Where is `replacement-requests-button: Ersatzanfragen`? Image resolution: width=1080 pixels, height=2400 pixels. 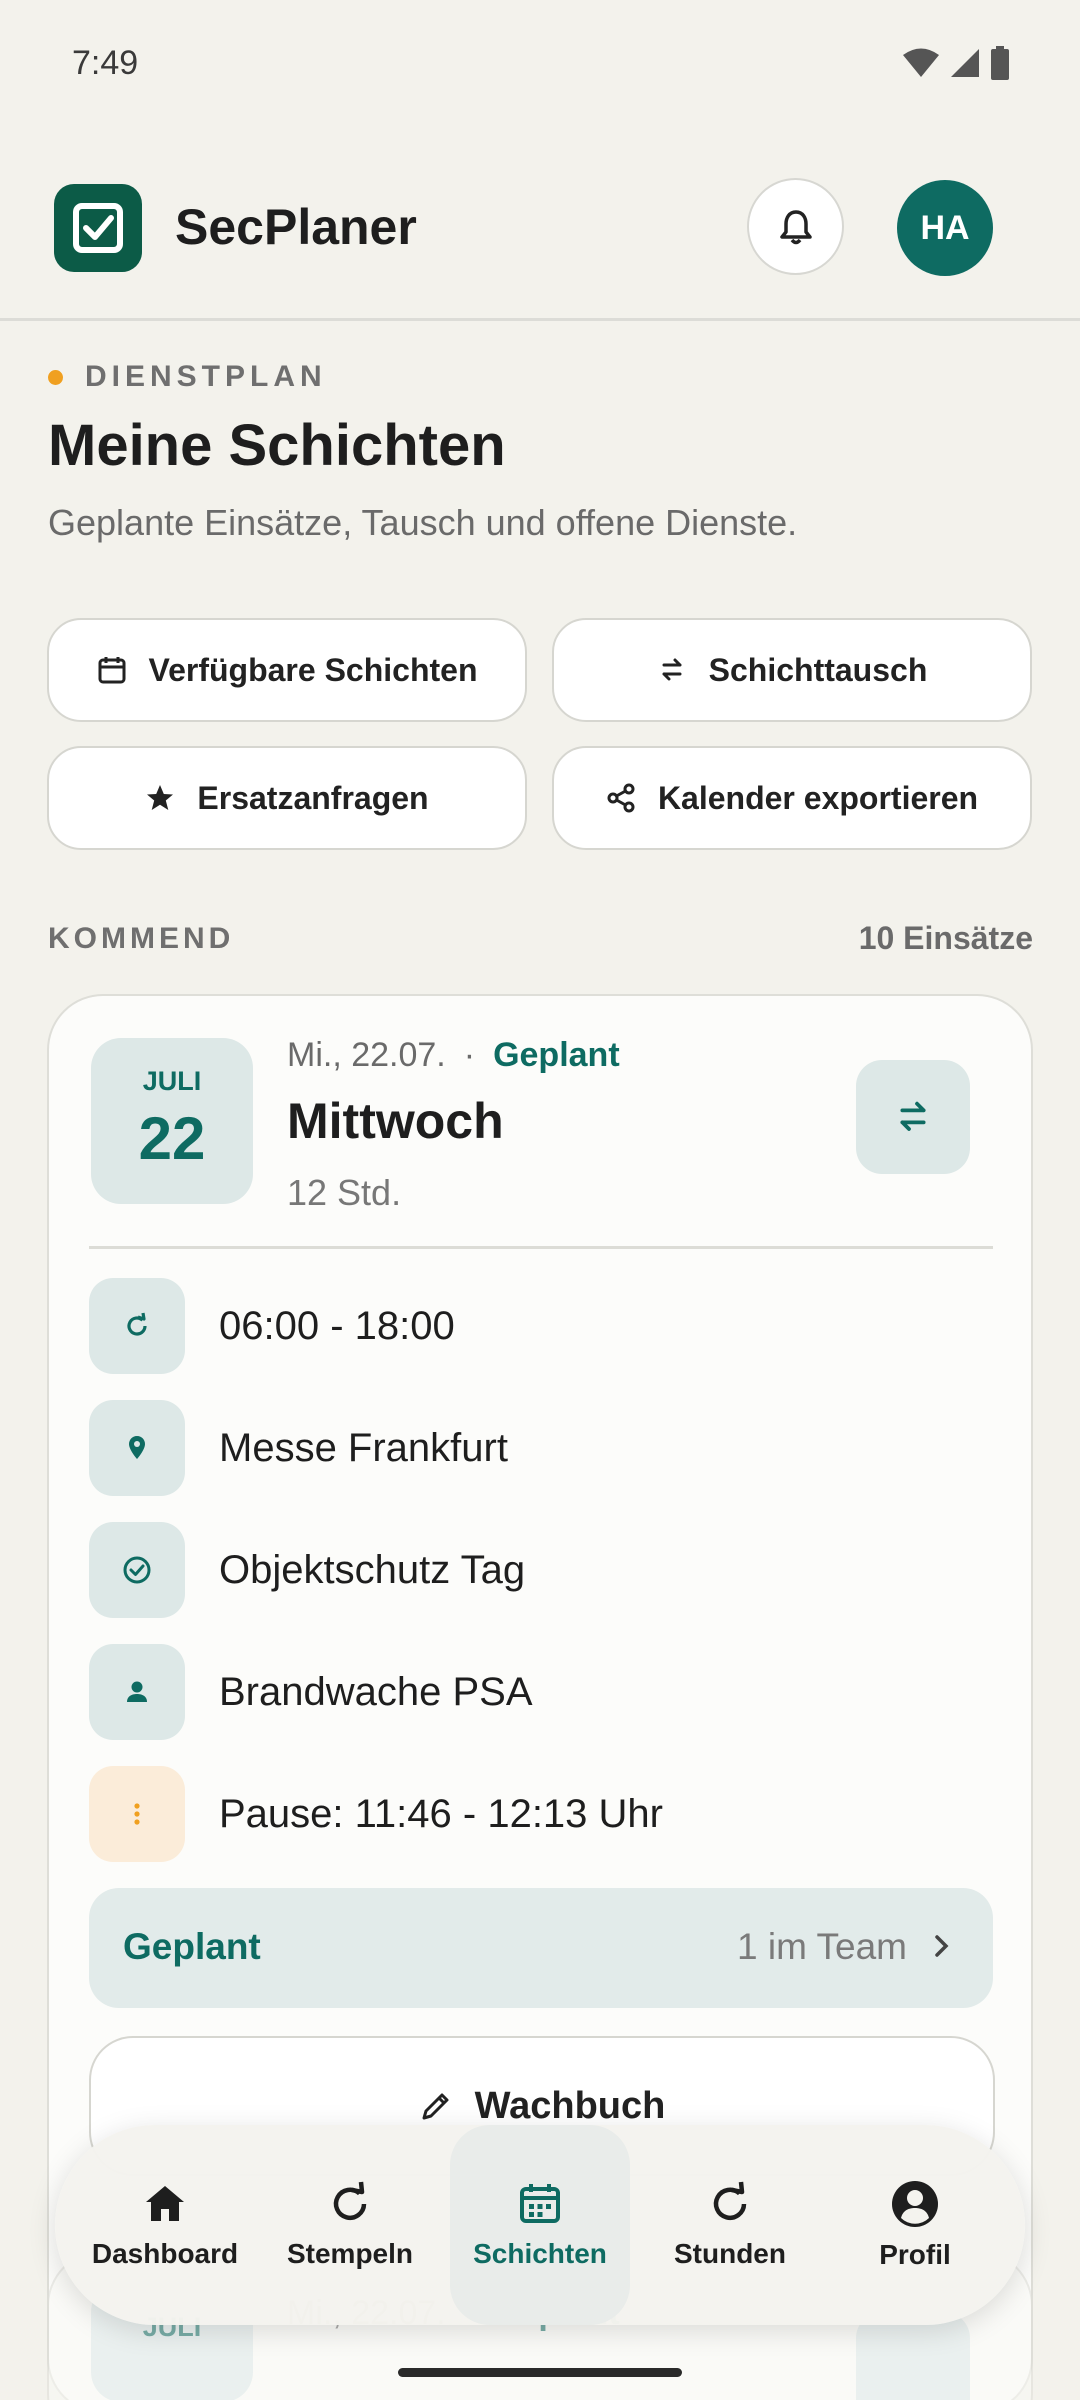
replacement-requests-button: Ersatzanfragen is located at coordinates (287, 798).